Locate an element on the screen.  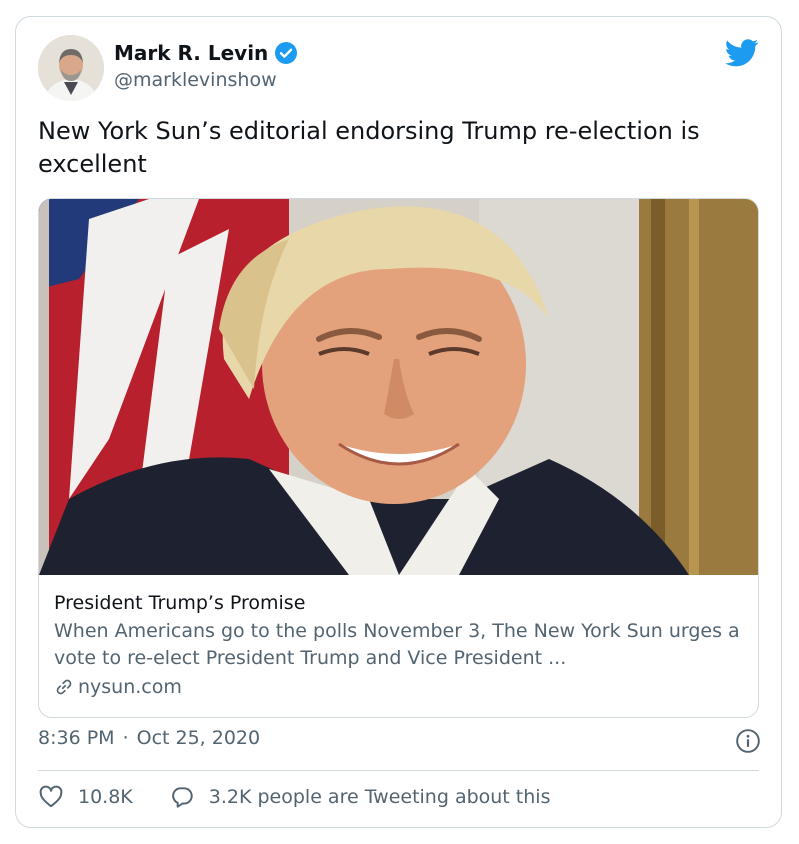
like-action: 10.8K is located at coordinates (85, 797).